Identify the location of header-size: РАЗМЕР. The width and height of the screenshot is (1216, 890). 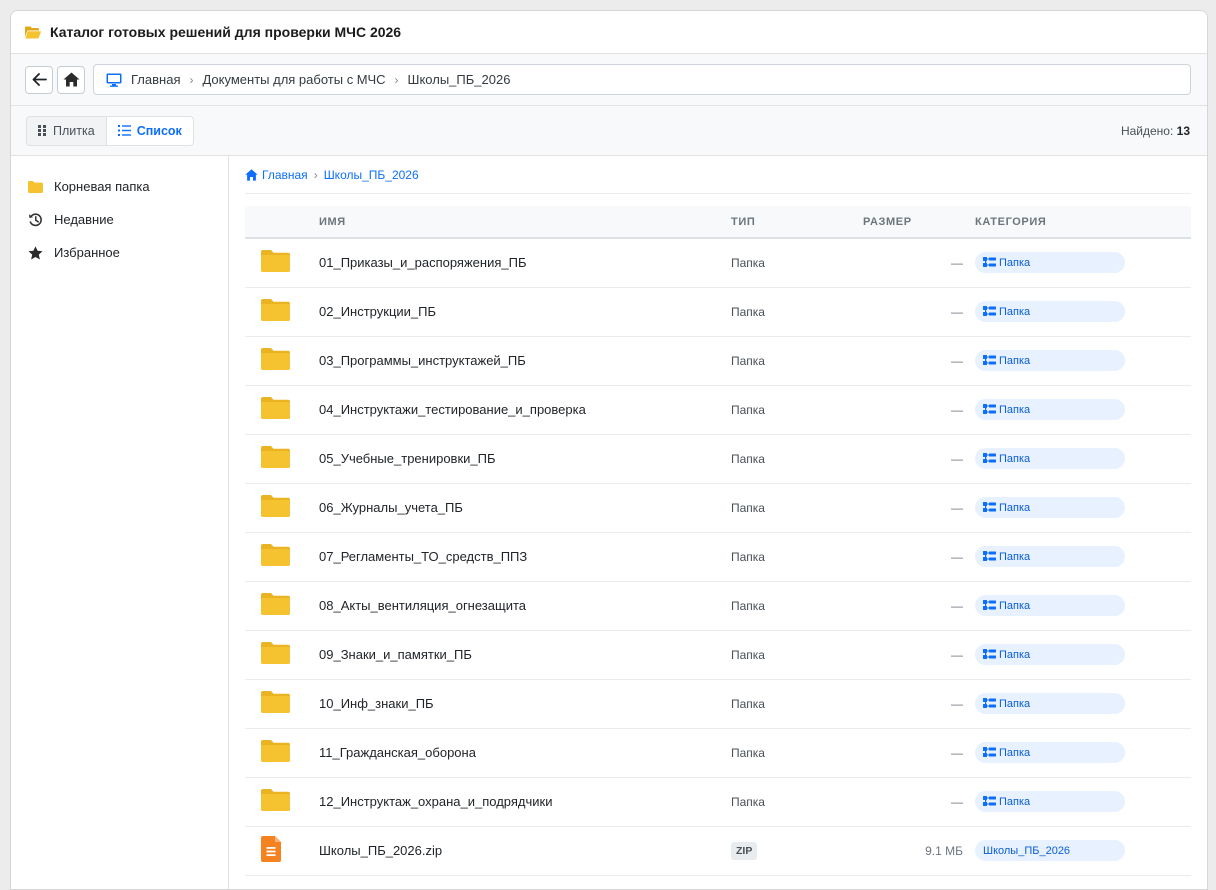
(919, 222).